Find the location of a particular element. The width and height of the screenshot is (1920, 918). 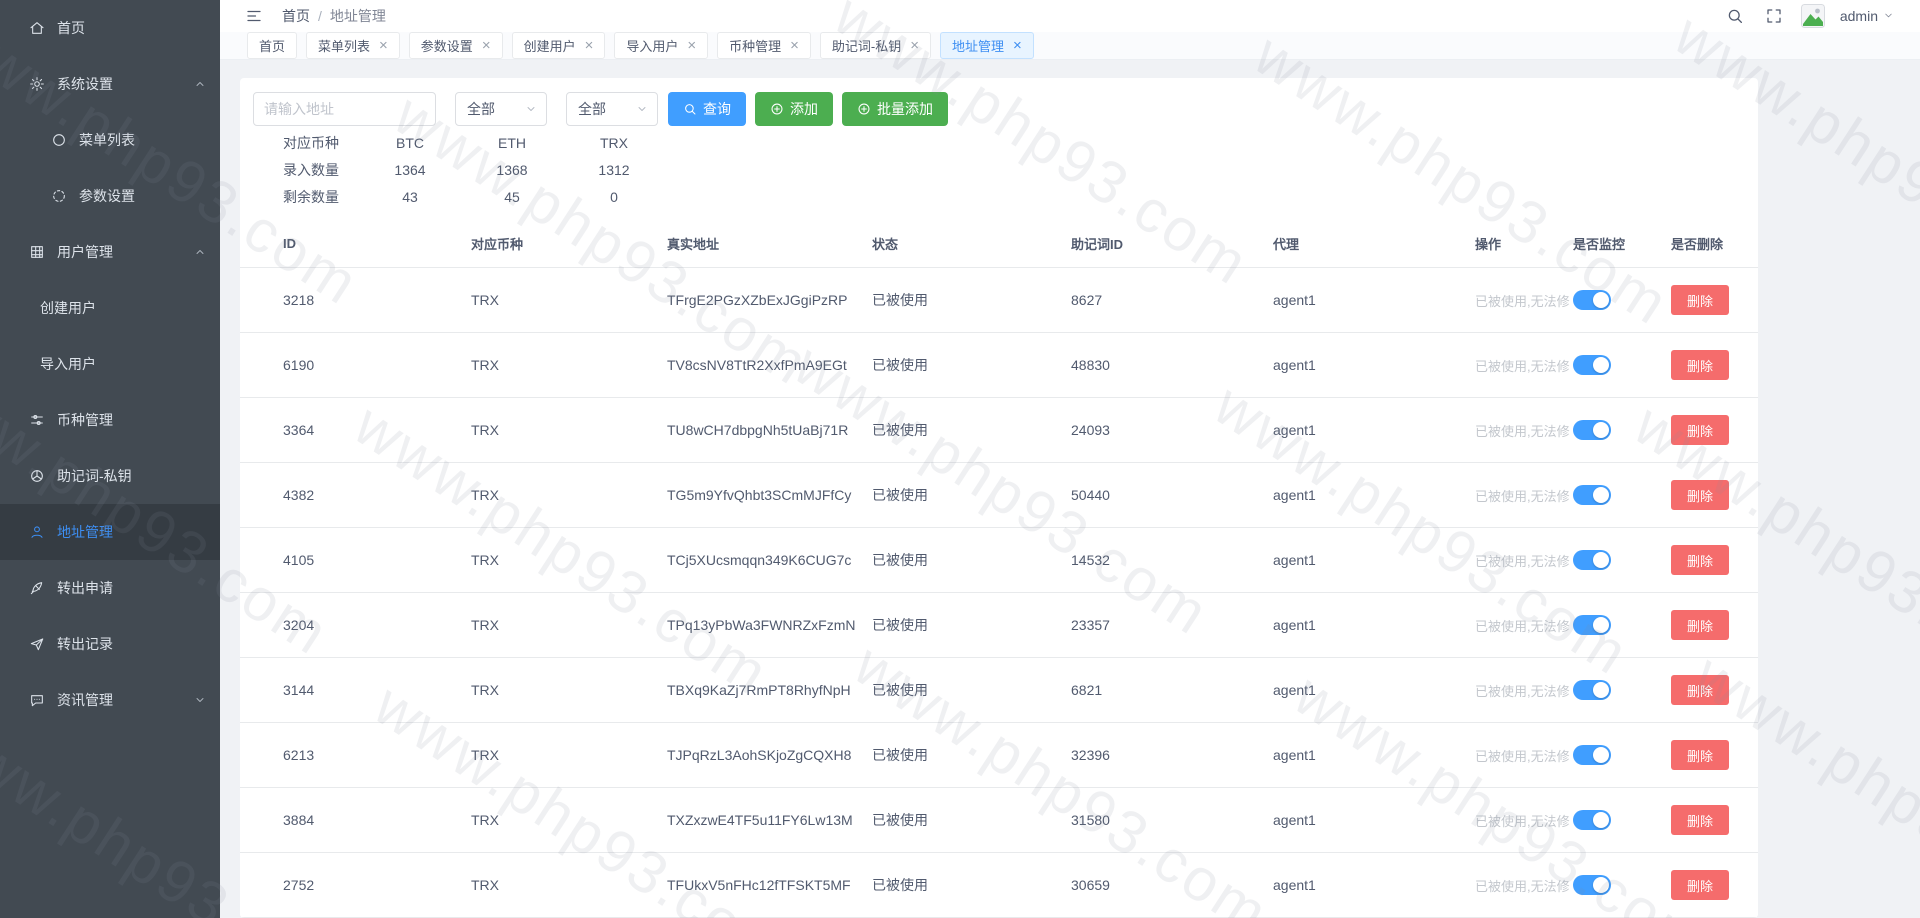

batch-add-button: 批量添加 is located at coordinates (895, 109).